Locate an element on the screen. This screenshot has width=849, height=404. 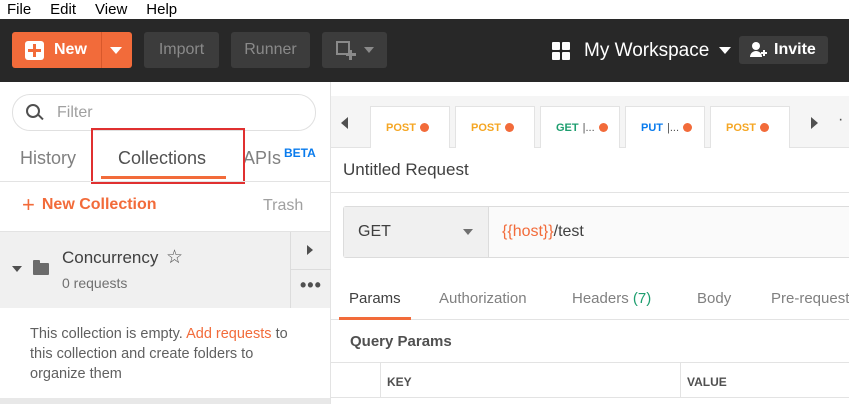
chevron-left-icon is located at coordinates (344, 123).